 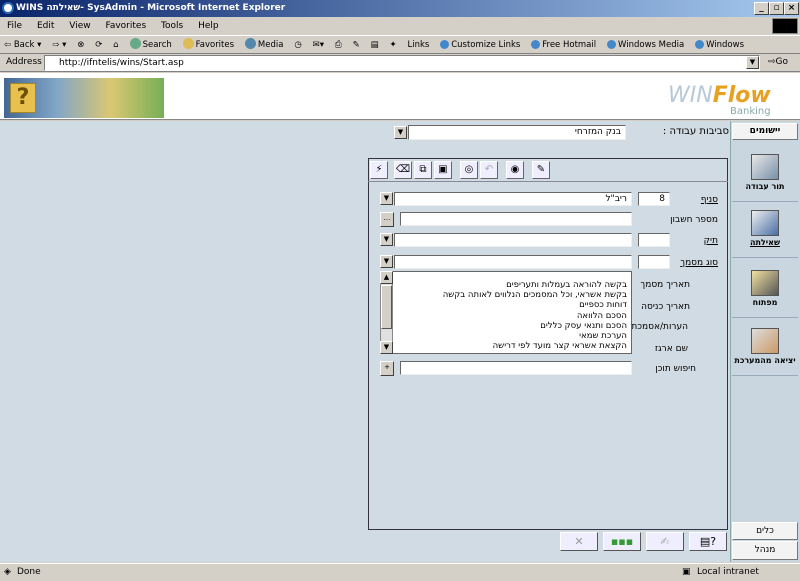 I want to click on list-item: בקשה להוראה בעמלות ותעריפים, so click(x=512, y=285).